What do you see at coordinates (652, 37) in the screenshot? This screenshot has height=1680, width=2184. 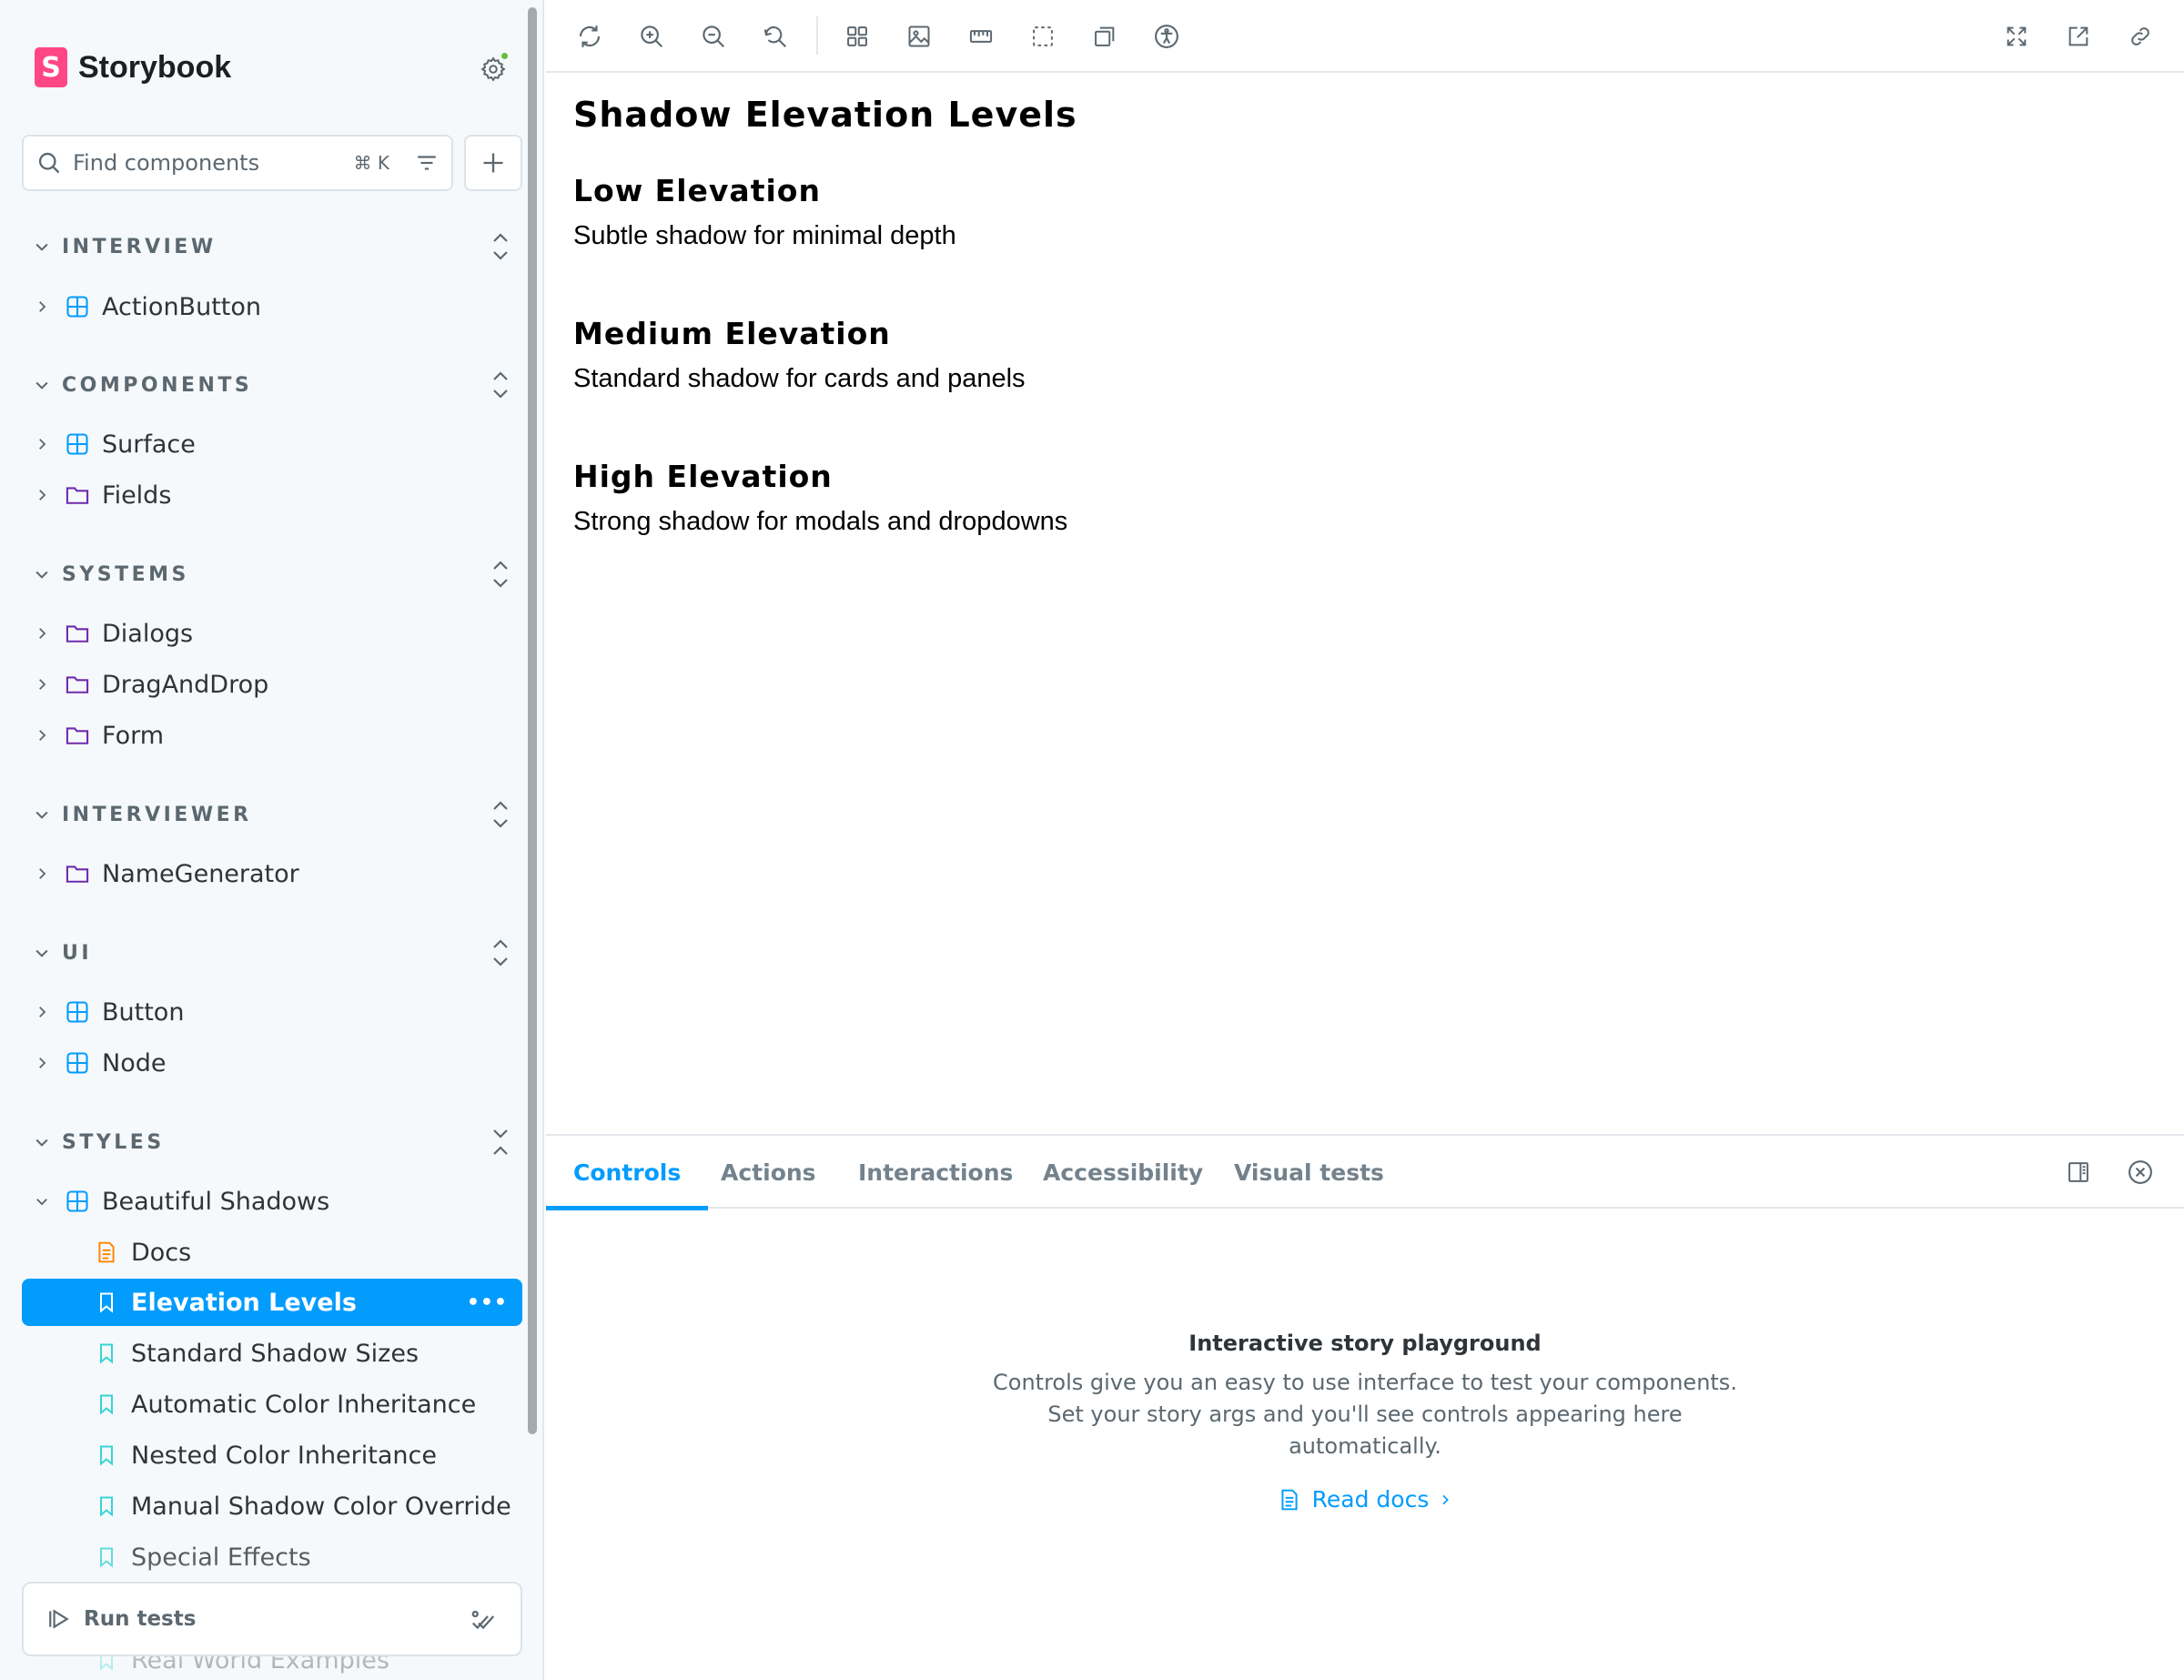 I see `zoom-in-button` at bounding box center [652, 37].